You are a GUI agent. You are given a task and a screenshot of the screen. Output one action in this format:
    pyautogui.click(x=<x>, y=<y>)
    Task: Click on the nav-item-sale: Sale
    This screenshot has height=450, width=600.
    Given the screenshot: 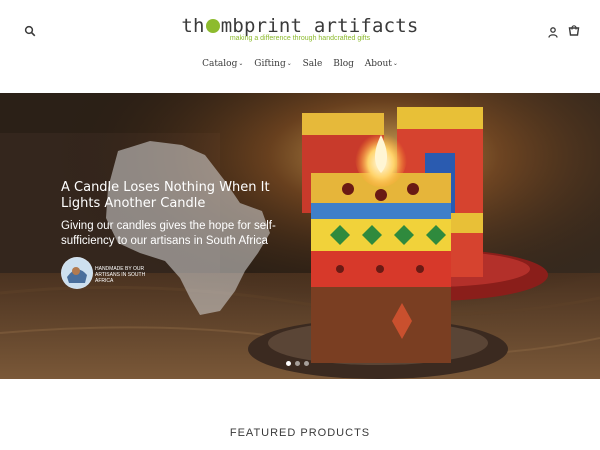 What is the action you would take?
    pyautogui.click(x=313, y=64)
    